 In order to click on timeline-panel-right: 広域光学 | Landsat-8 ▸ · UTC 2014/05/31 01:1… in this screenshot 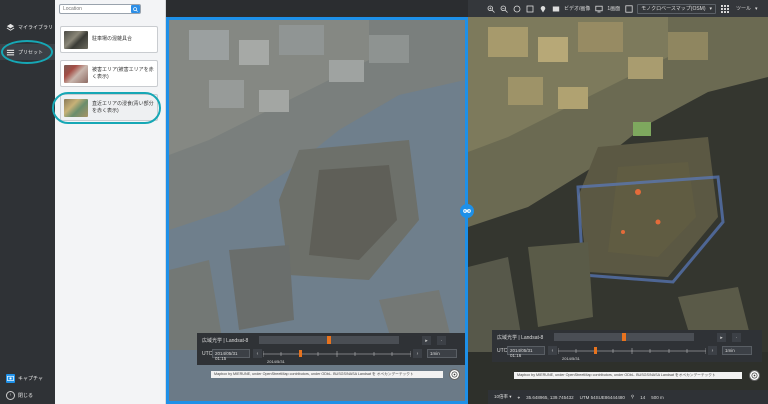, I will do `click(627, 346)`.